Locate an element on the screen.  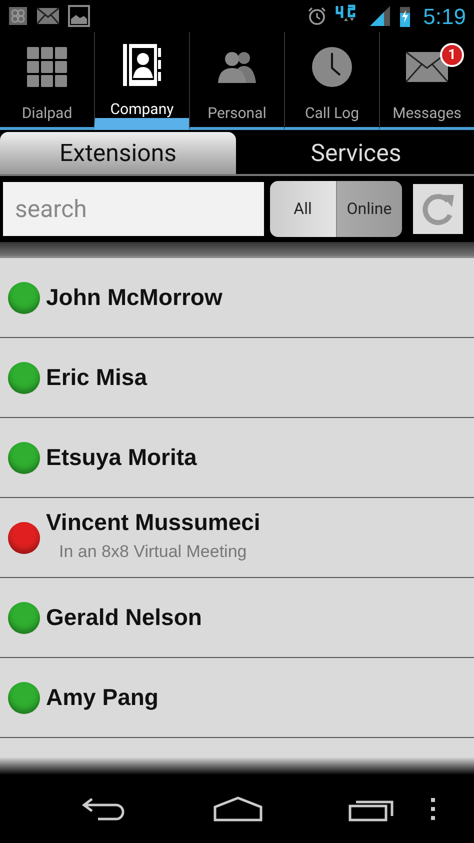
contact-row: Amy Pang is located at coordinates (237, 698).